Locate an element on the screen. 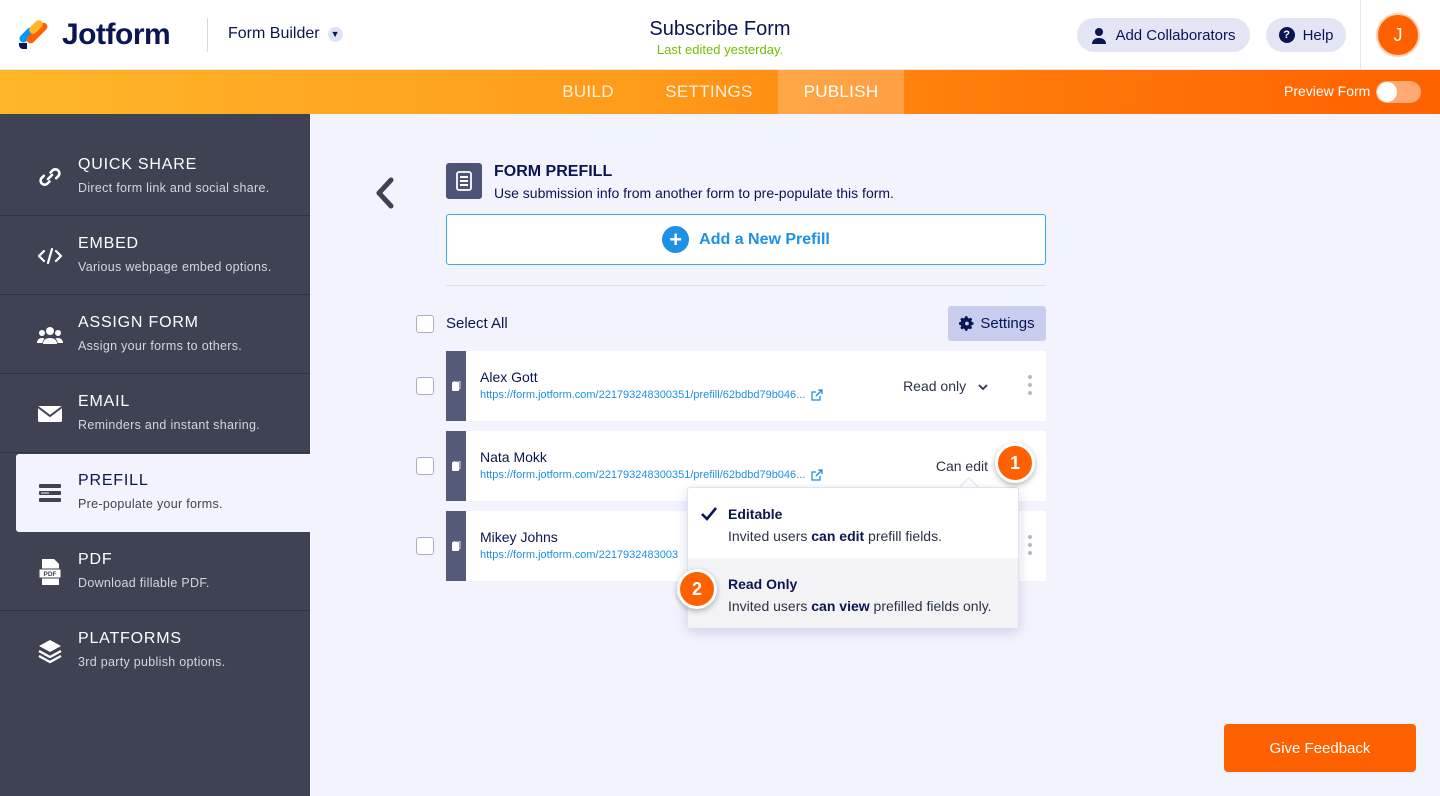 The height and width of the screenshot is (796, 1440). chevron-down-icon is located at coordinates (983, 387).